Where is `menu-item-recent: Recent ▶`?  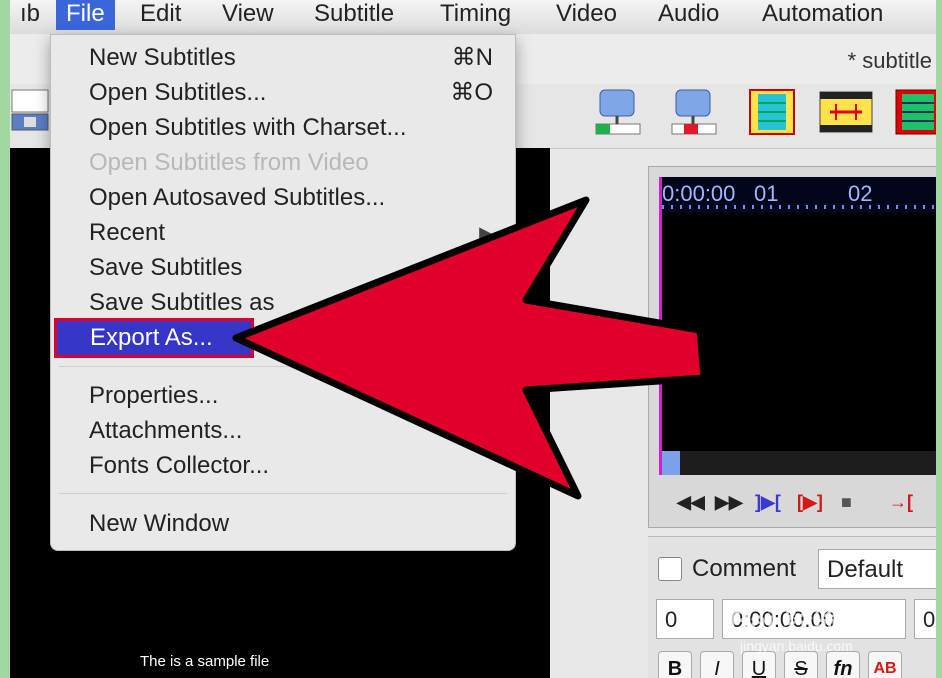 menu-item-recent: Recent ▶ is located at coordinates (283, 233).